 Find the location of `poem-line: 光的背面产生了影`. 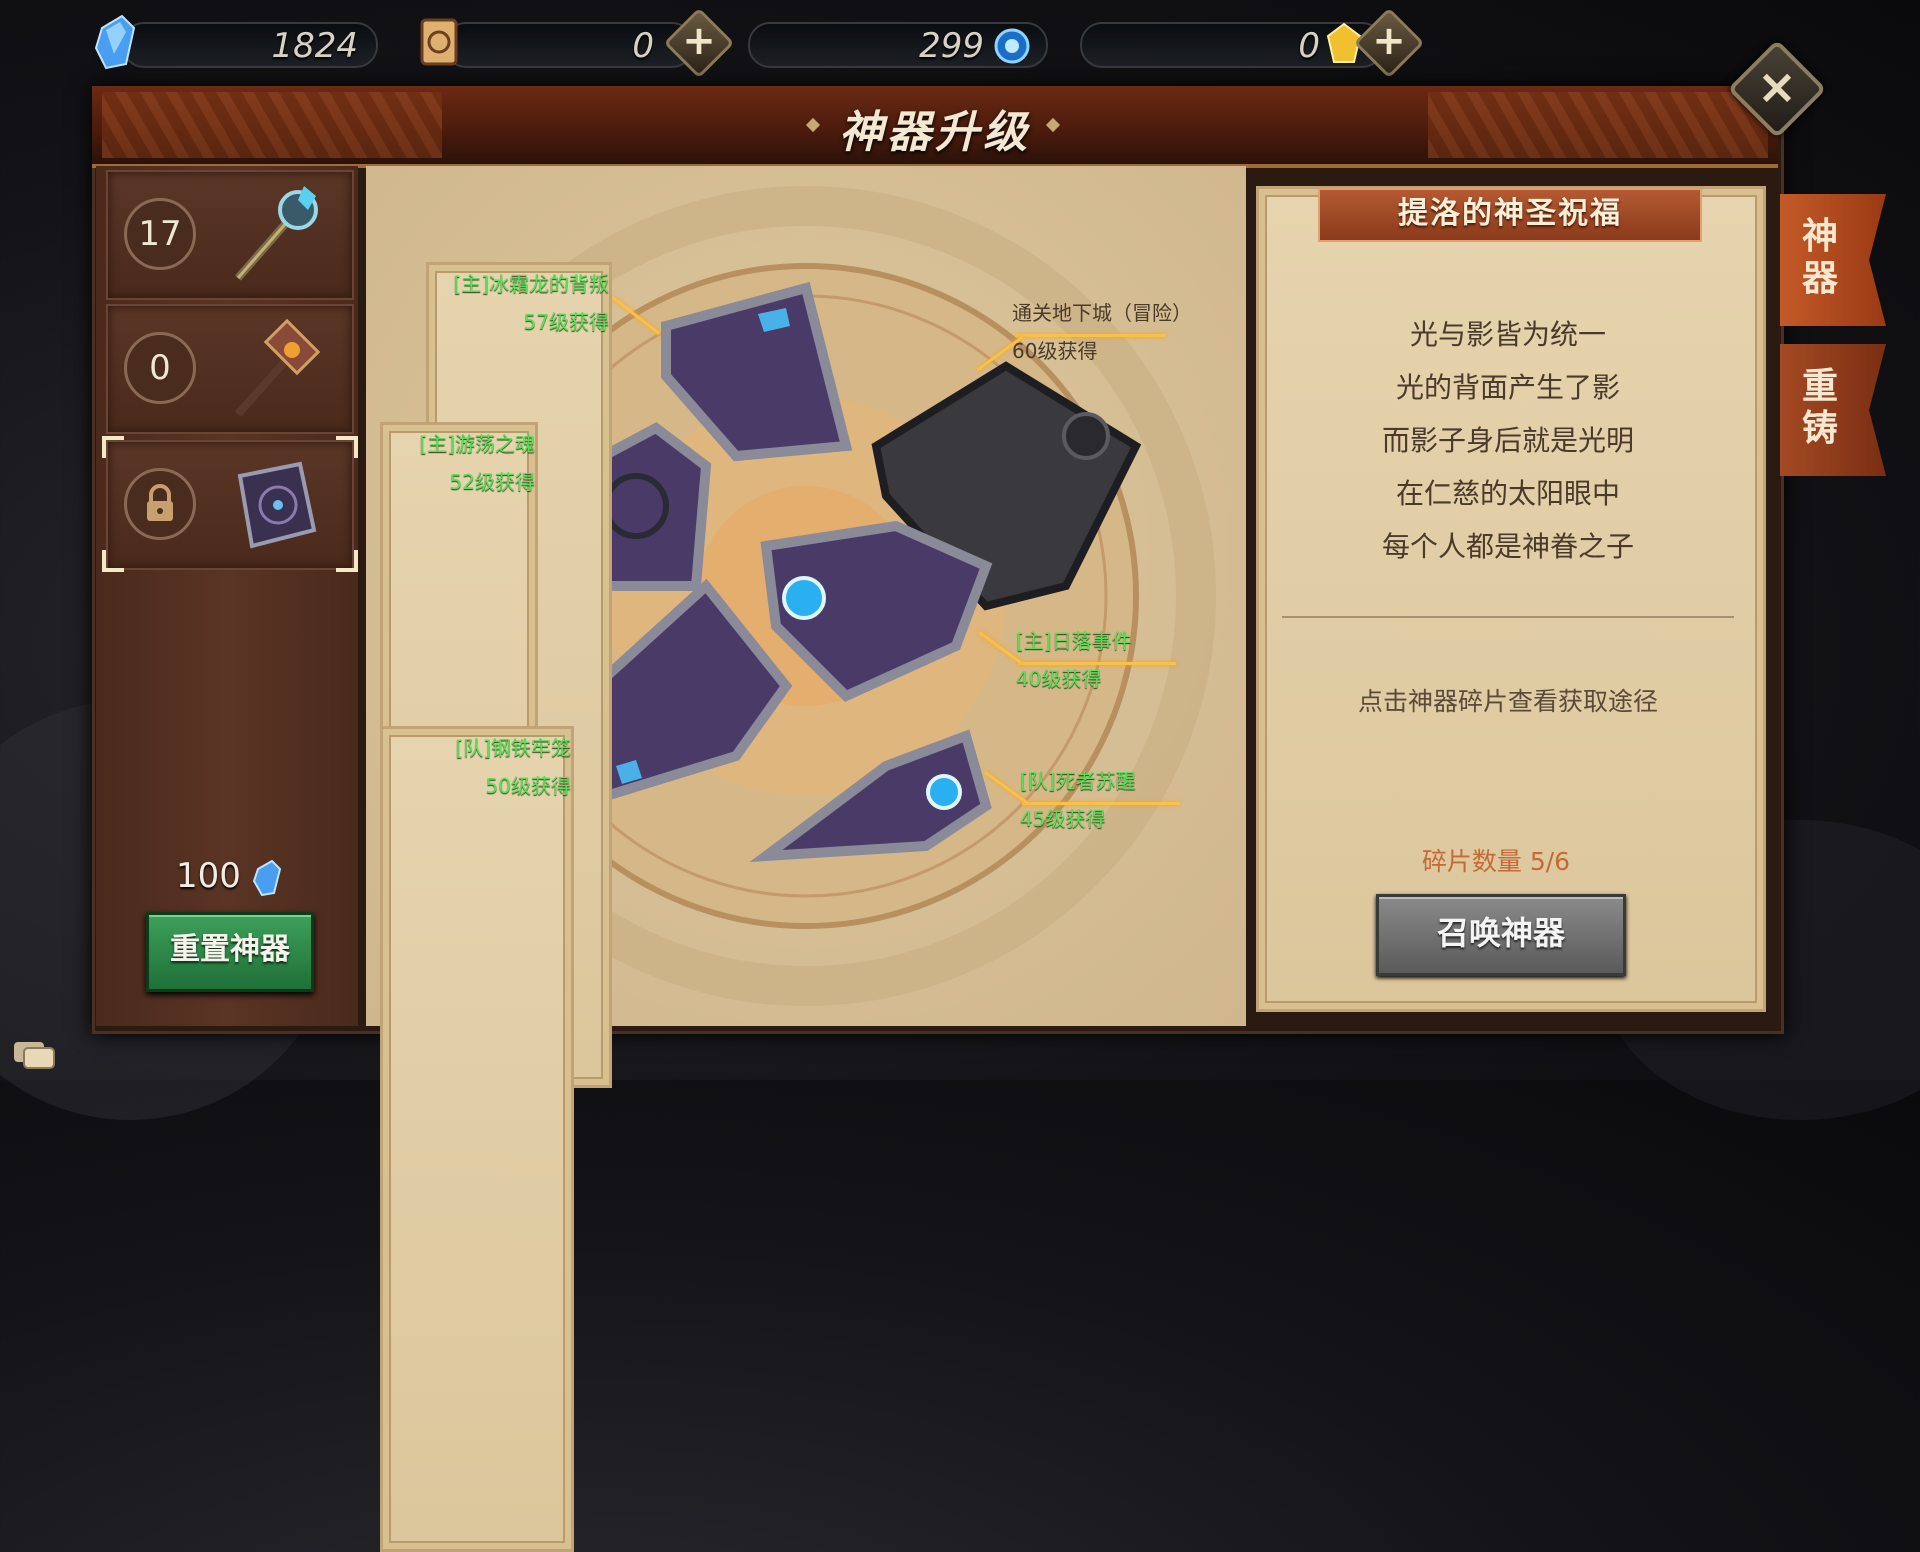

poem-line: 光的背面产生了影 is located at coordinates (1507, 387).